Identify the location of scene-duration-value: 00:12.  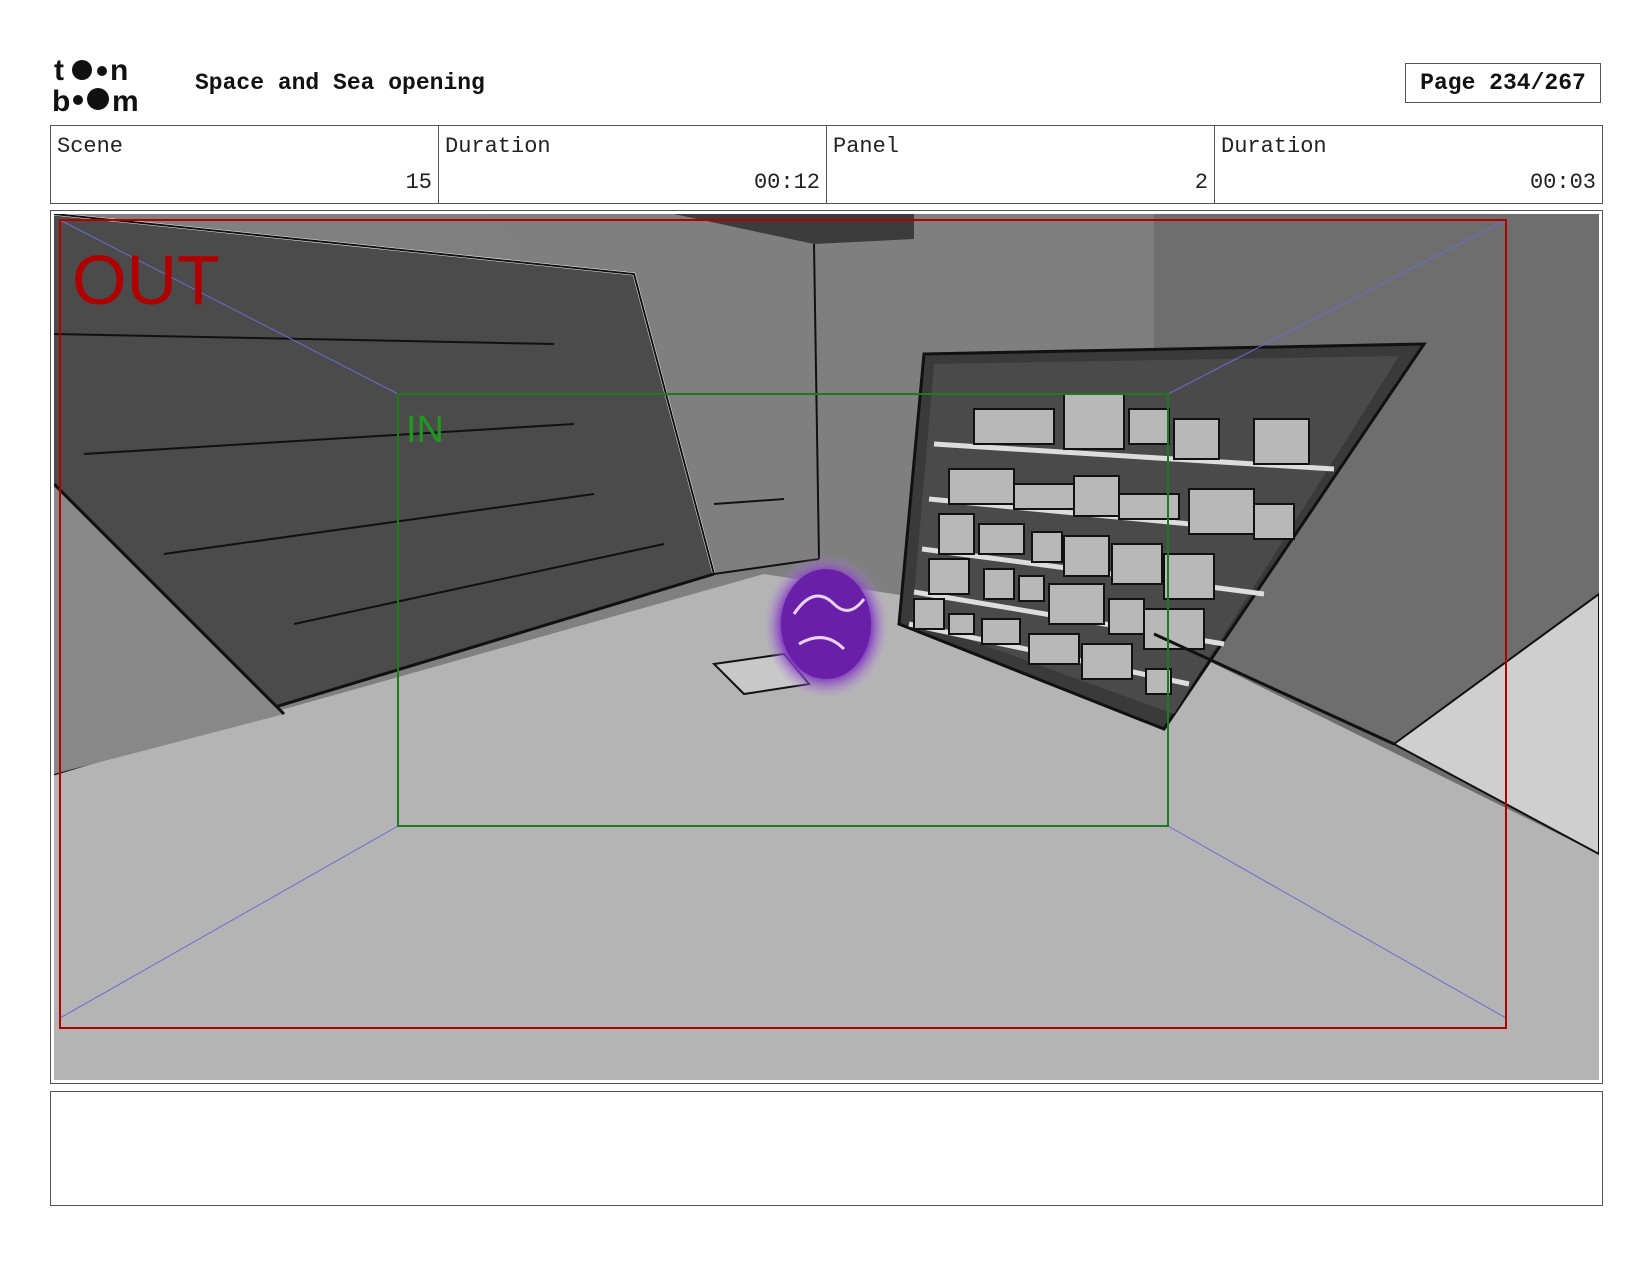
(786, 182).